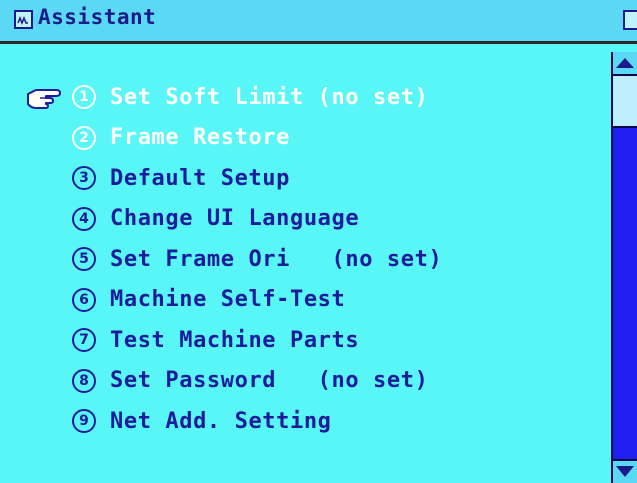 This screenshot has height=483, width=637. I want to click on menu-item: 1 Set Soft Limit (no set), so click(250, 97).